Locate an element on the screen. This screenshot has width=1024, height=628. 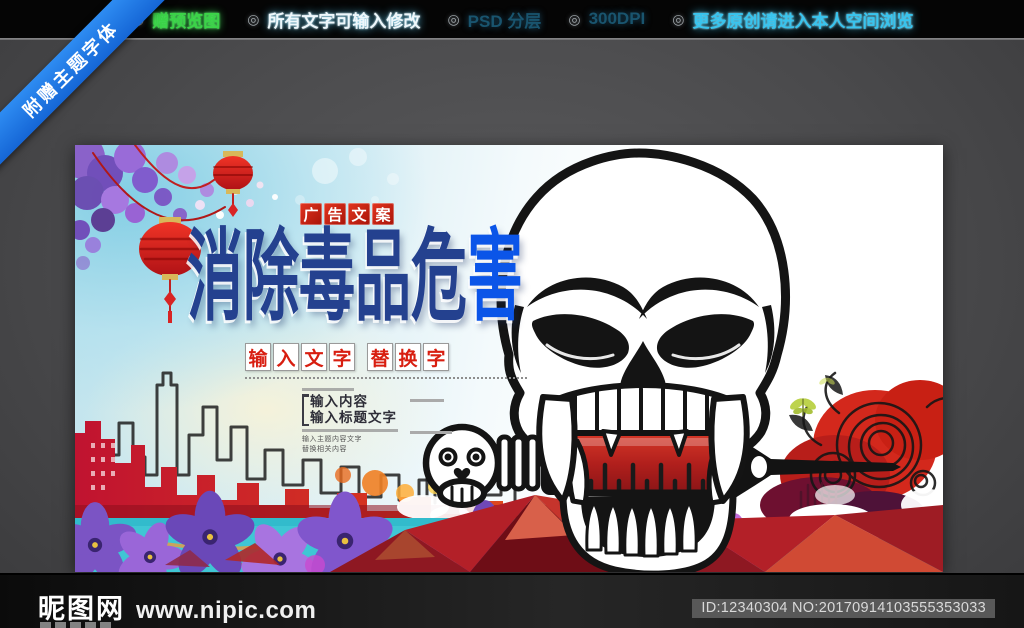
dashed-rule is located at coordinates (386, 378).